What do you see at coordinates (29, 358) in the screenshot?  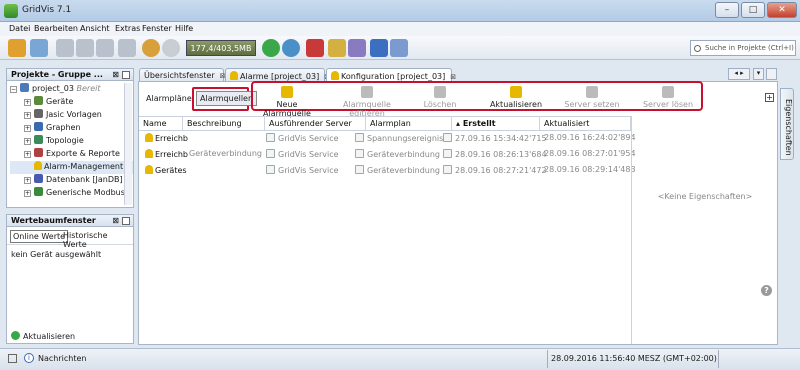 I see `info-icon: i` at bounding box center [29, 358].